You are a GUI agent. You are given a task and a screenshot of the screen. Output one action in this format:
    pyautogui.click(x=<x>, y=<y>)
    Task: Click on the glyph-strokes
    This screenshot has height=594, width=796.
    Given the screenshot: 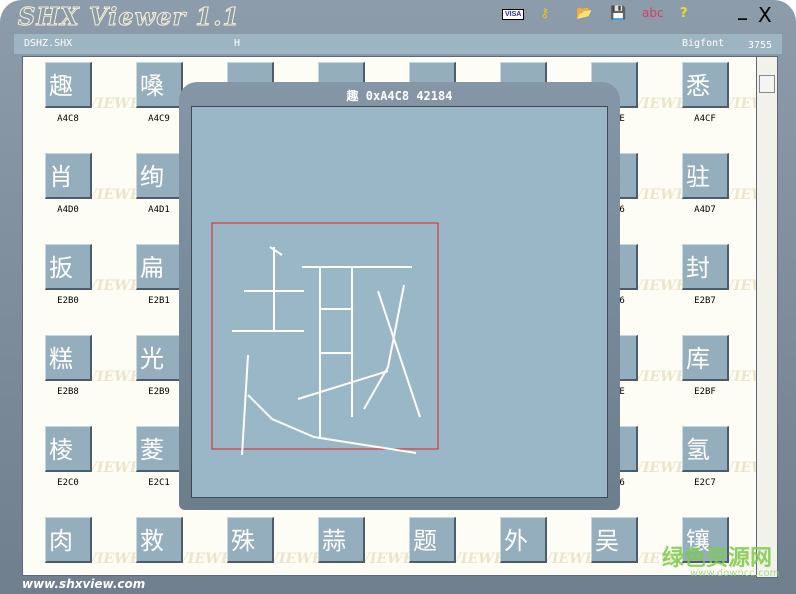 What is the action you would take?
    pyautogui.click(x=326, y=351)
    